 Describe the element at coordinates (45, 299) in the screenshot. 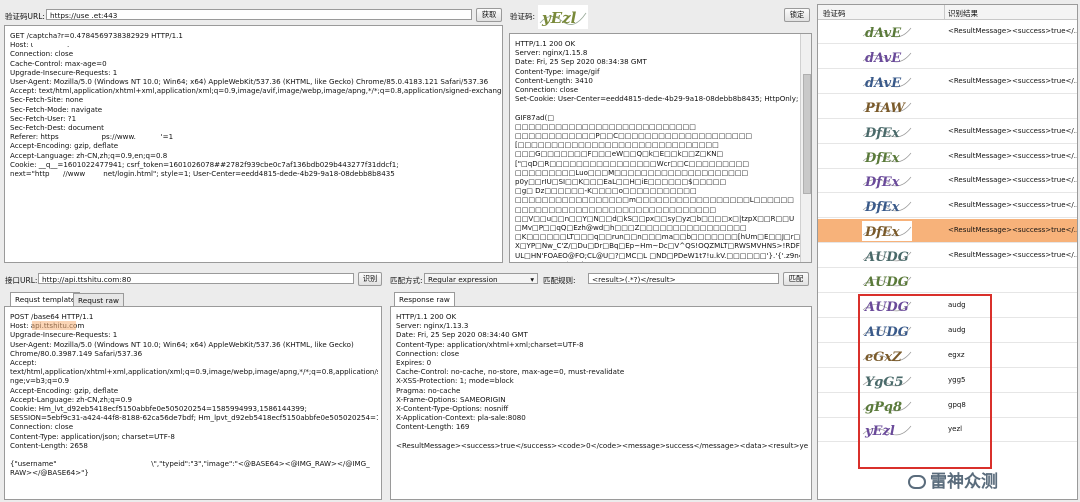

I see `tab-request-template: Requst template` at that location.